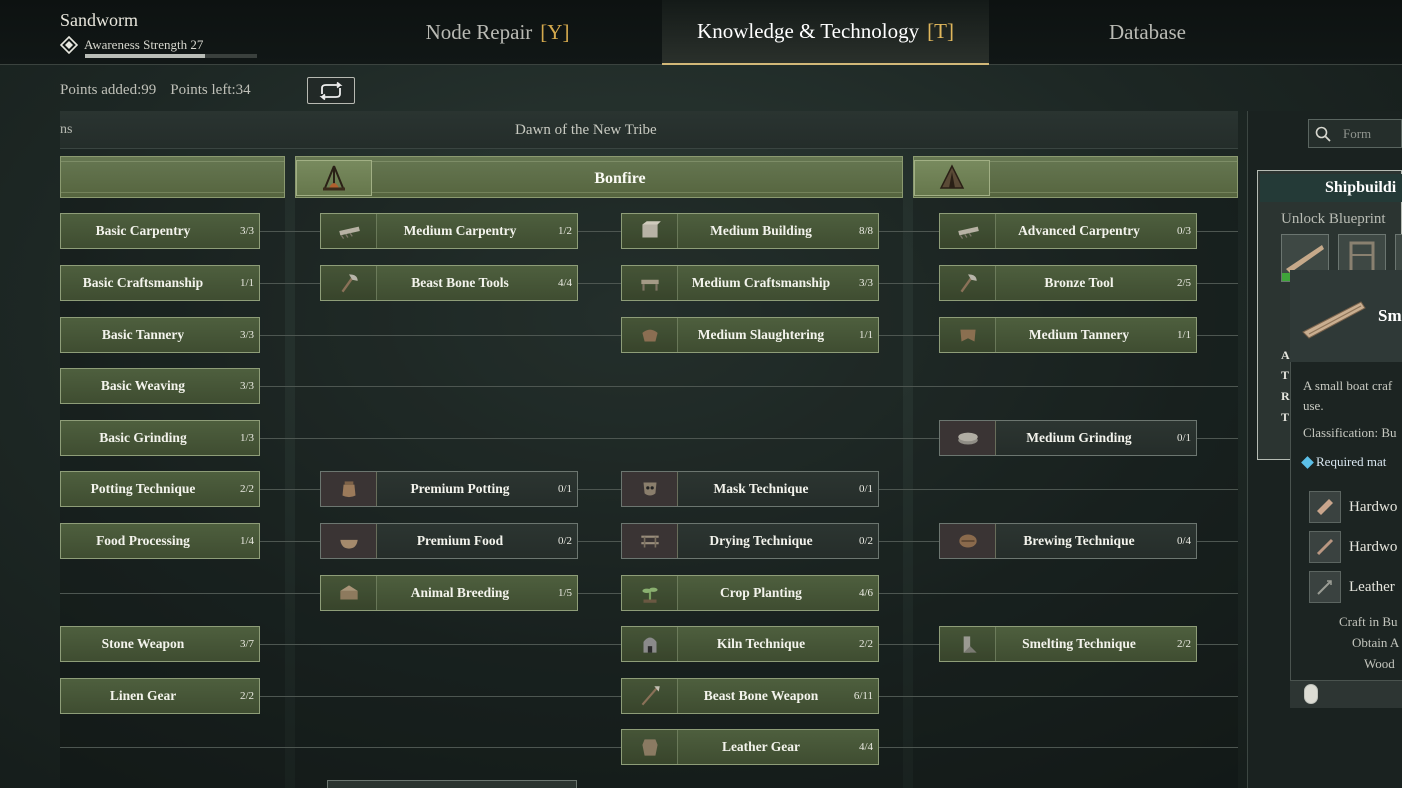 The image size is (1402, 788). Describe the element at coordinates (1068, 644) in the screenshot. I see `tech-node-smelting-technique: Smelting Technique 2/2` at that location.